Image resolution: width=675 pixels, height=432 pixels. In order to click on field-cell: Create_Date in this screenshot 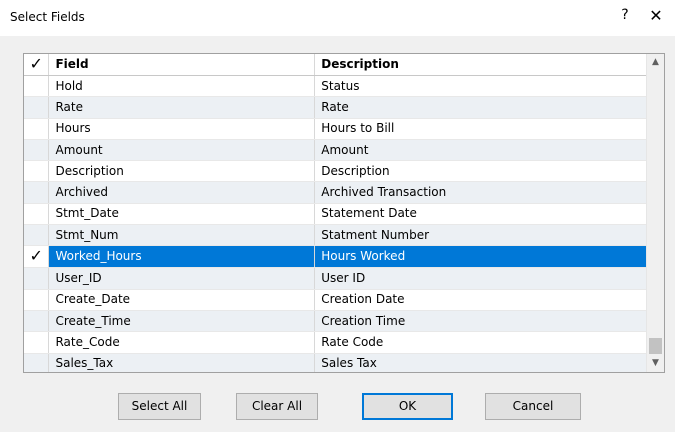, I will do `click(182, 300)`.